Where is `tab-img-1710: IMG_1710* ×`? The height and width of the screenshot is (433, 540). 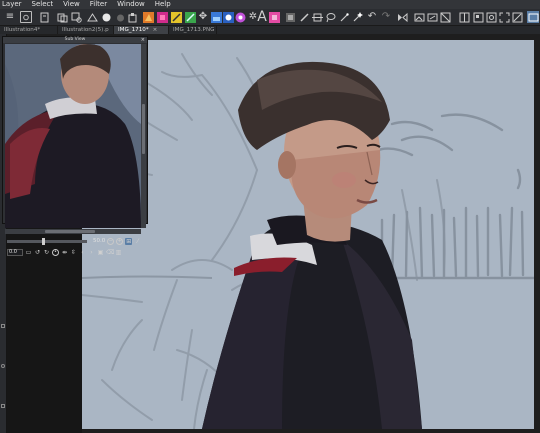
tab-img-1710: IMG_1710* × is located at coordinates (141, 30).